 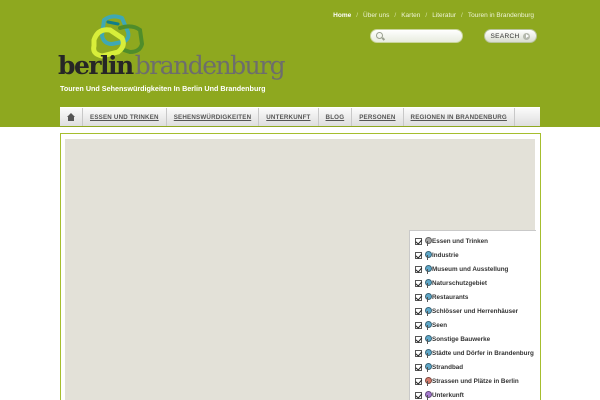 What do you see at coordinates (473, 255) in the screenshot?
I see `legend-item-industrie: Industrie` at bounding box center [473, 255].